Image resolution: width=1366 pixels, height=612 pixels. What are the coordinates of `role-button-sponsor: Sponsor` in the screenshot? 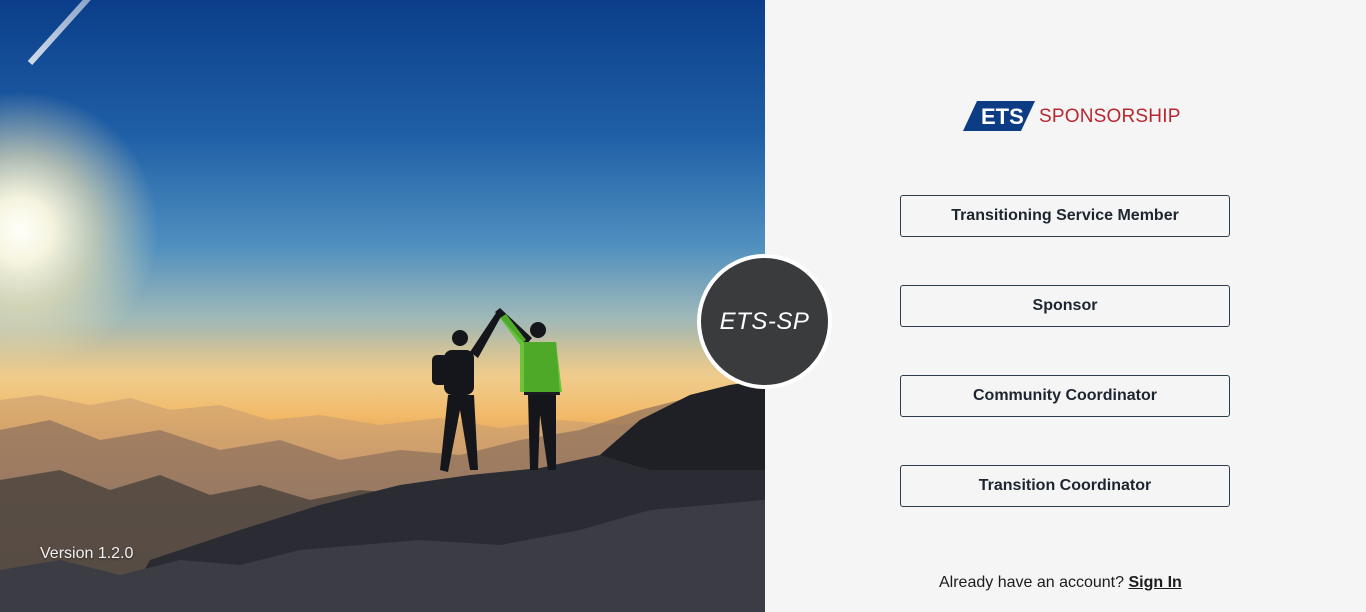 It's located at (1065, 306).